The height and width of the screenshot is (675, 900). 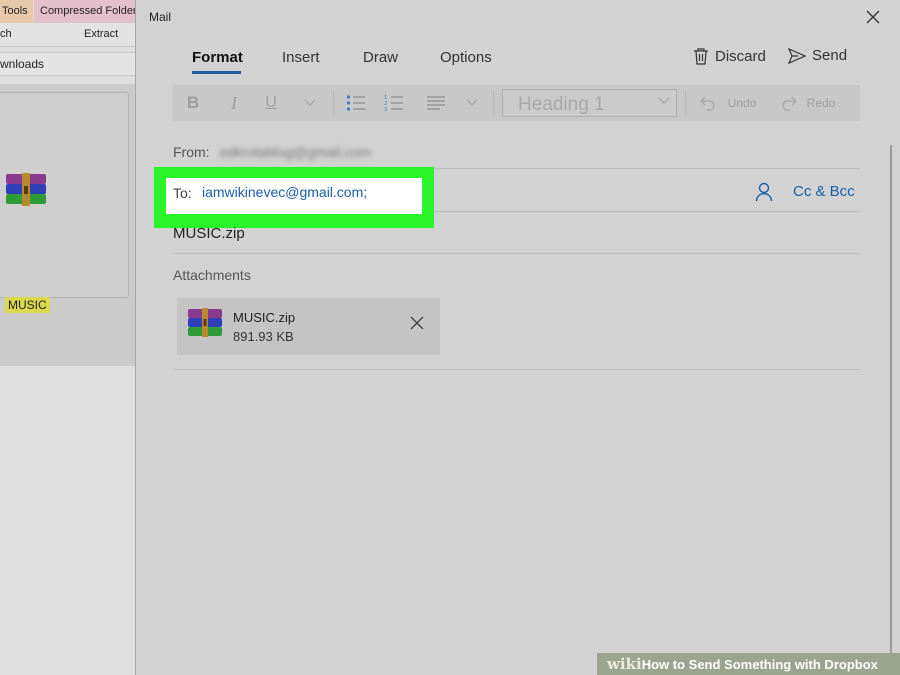 What do you see at coordinates (6, 34) in the screenshot?
I see `ribbon-search-button: ch` at bounding box center [6, 34].